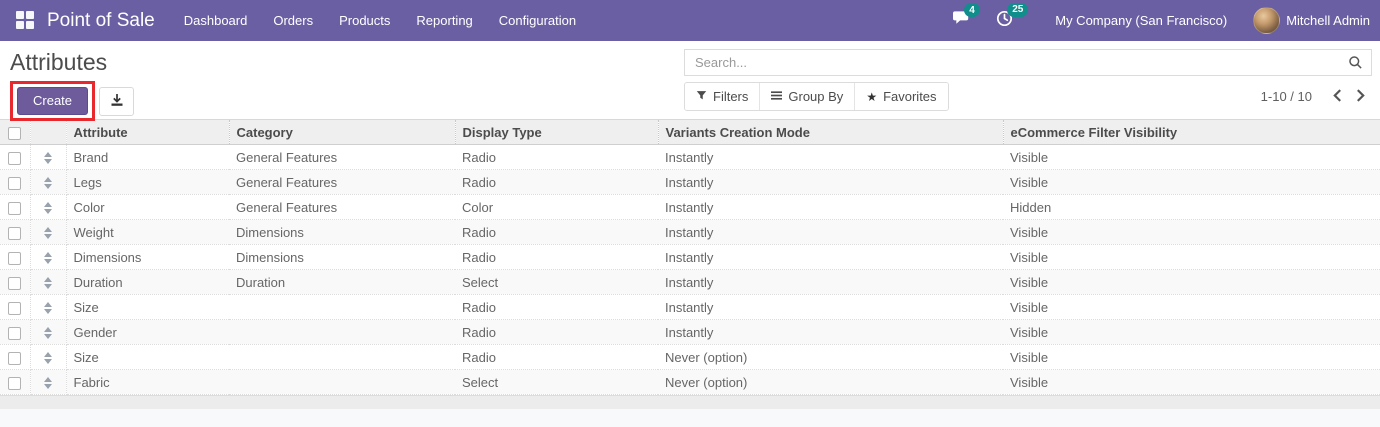  Describe the element at coordinates (101, 21) in the screenshot. I see `app-name: Point of Sale` at that location.